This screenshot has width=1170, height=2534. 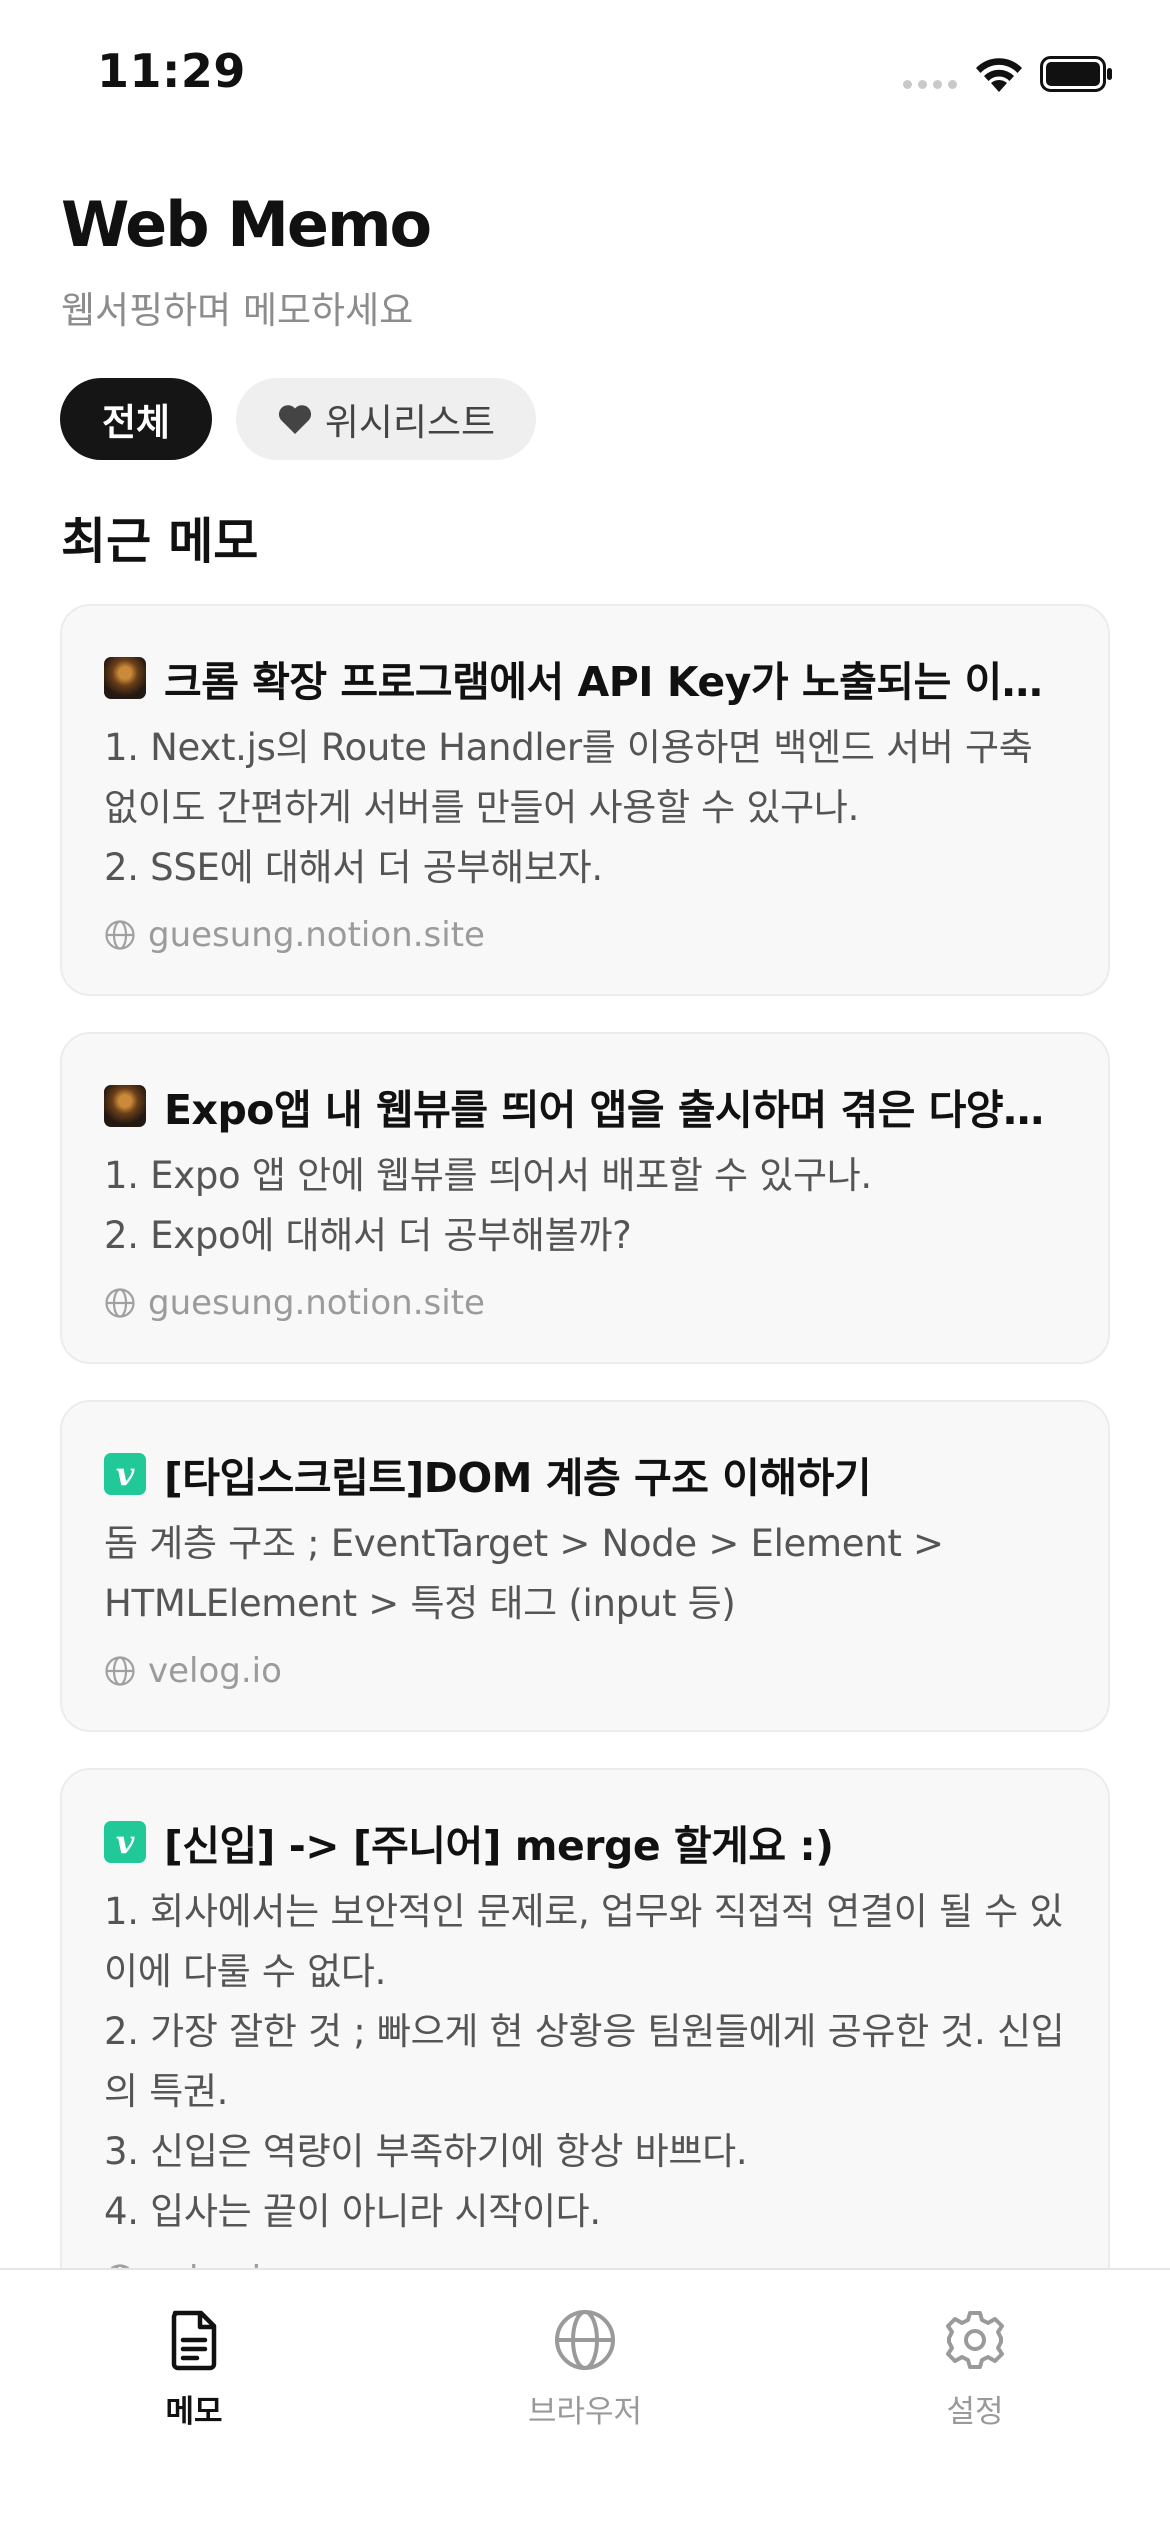 What do you see at coordinates (615, 682) in the screenshot?
I see `memo-title: 크롬 확장 프로그램에서 API Key가 노출되는 이슈를 해결하며` at bounding box center [615, 682].